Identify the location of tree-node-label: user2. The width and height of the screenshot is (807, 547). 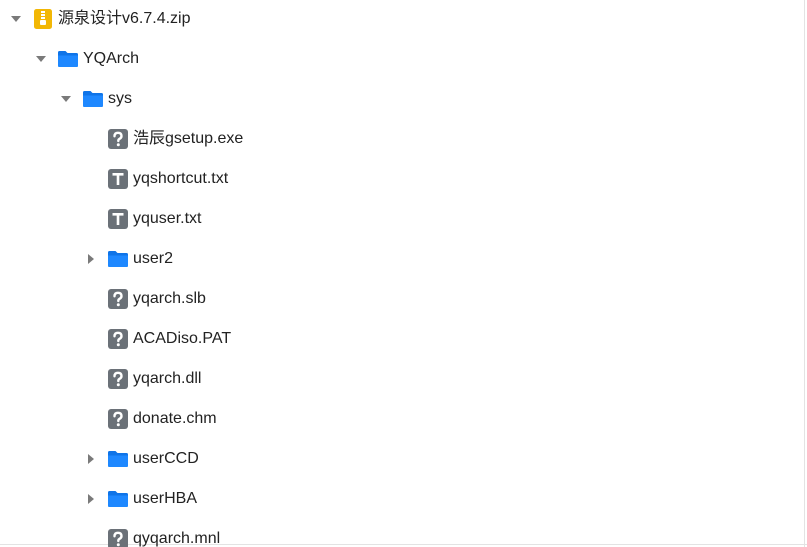
(153, 258).